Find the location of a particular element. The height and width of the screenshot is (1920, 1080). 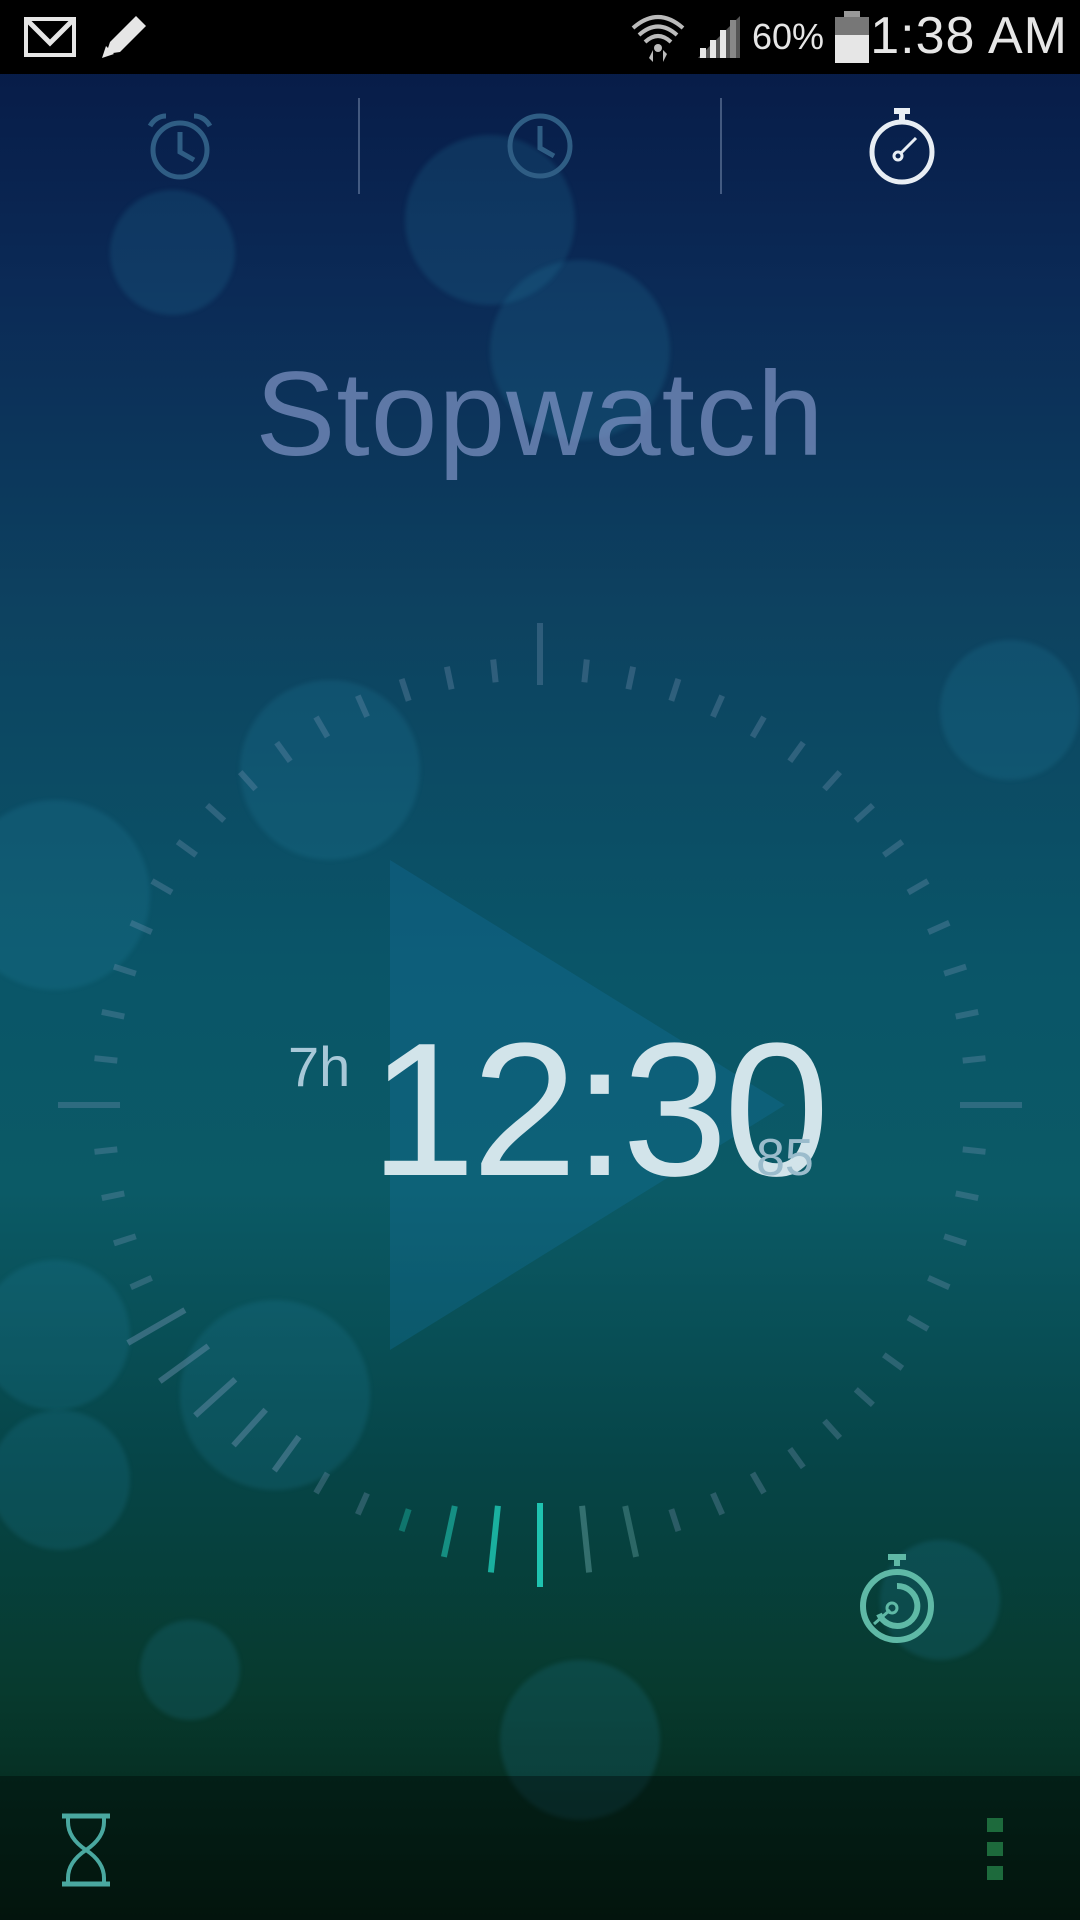

page-title: Stopwatch is located at coordinates (540, 414).